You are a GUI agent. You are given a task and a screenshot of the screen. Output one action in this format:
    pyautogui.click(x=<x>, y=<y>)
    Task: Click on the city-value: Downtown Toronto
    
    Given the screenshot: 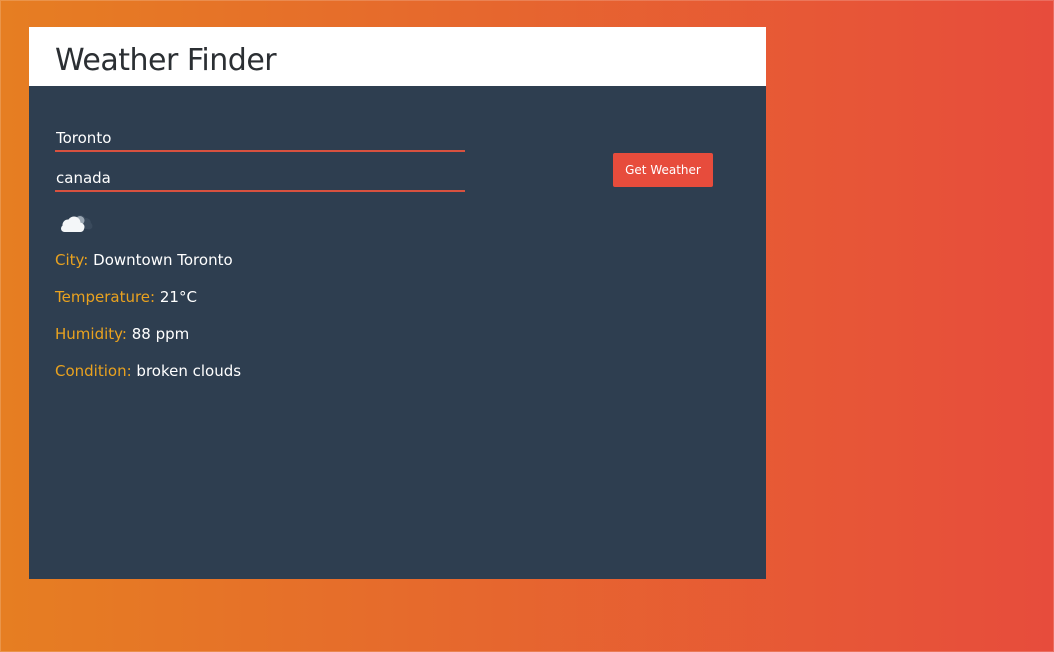 What is the action you would take?
    pyautogui.click(x=163, y=260)
    